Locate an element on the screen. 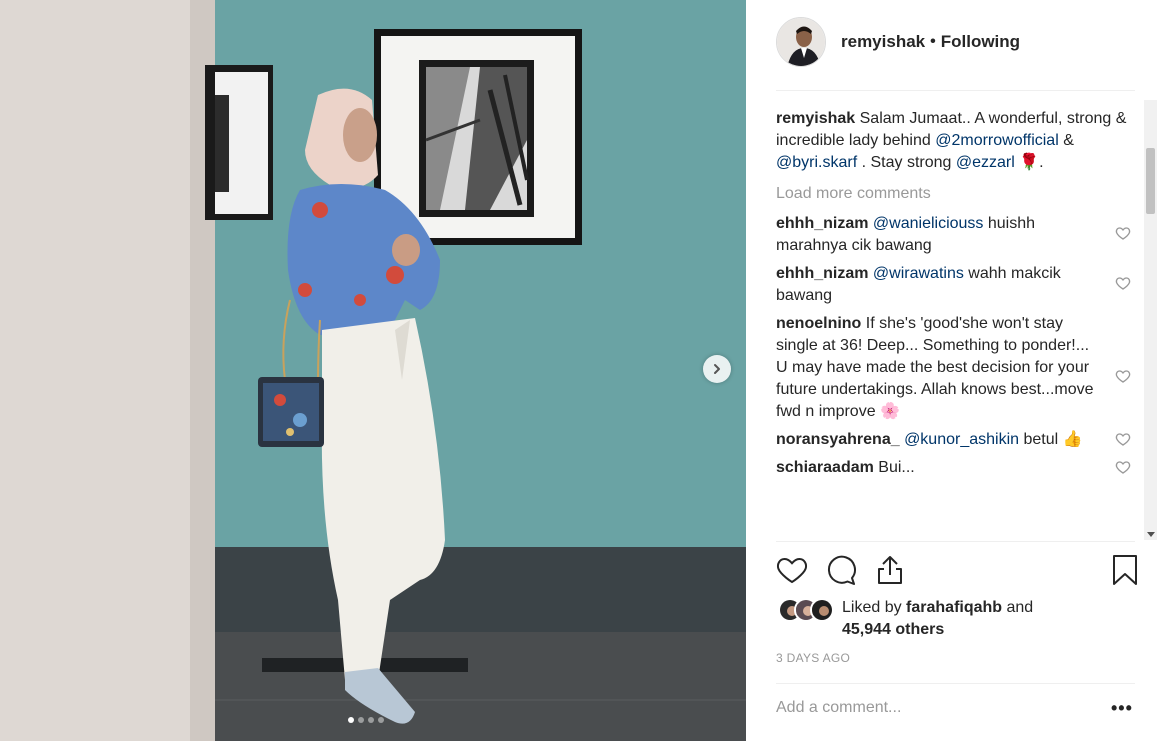 The image size is (1157, 741). chevron-right-icon is located at coordinates (717, 369).